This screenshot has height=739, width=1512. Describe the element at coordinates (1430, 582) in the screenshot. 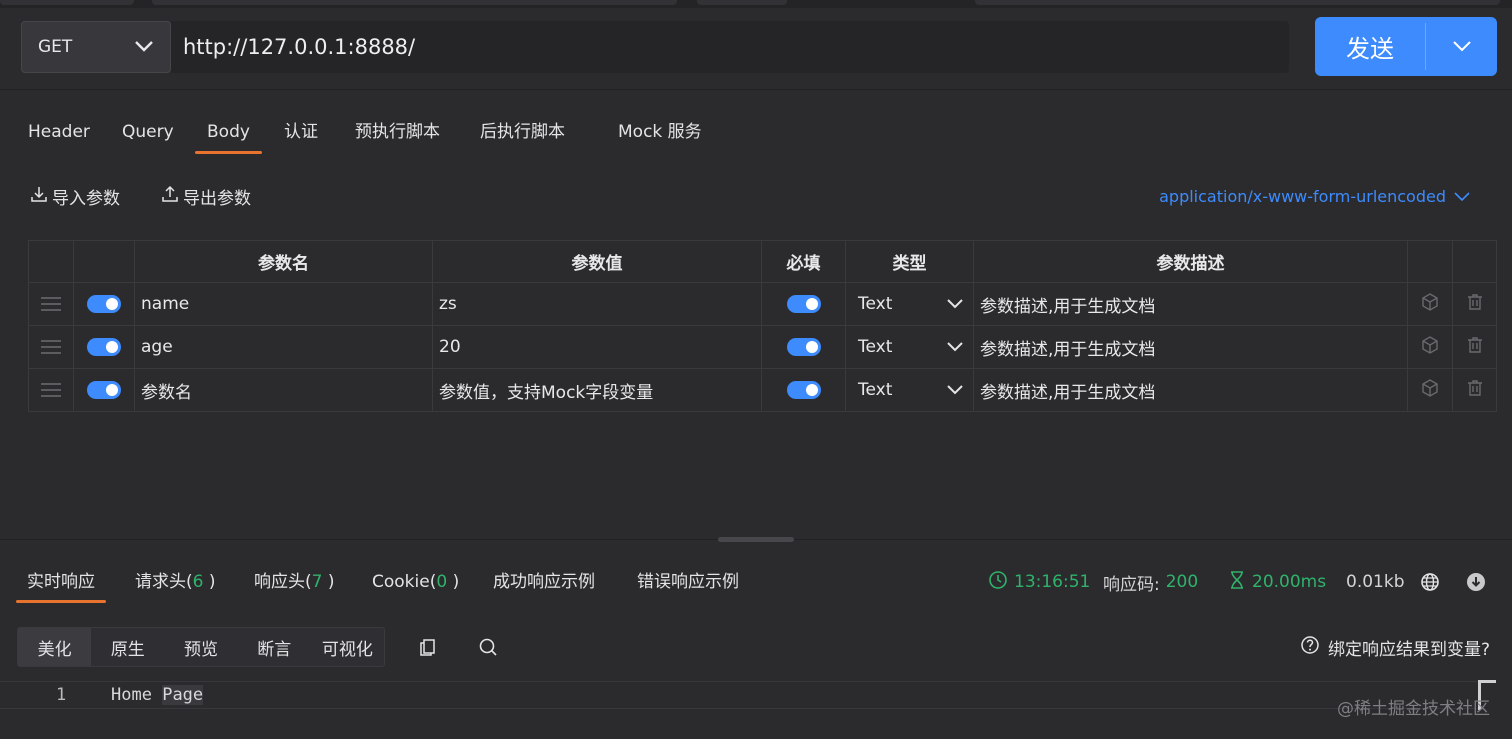

I see `globe-icon` at that location.